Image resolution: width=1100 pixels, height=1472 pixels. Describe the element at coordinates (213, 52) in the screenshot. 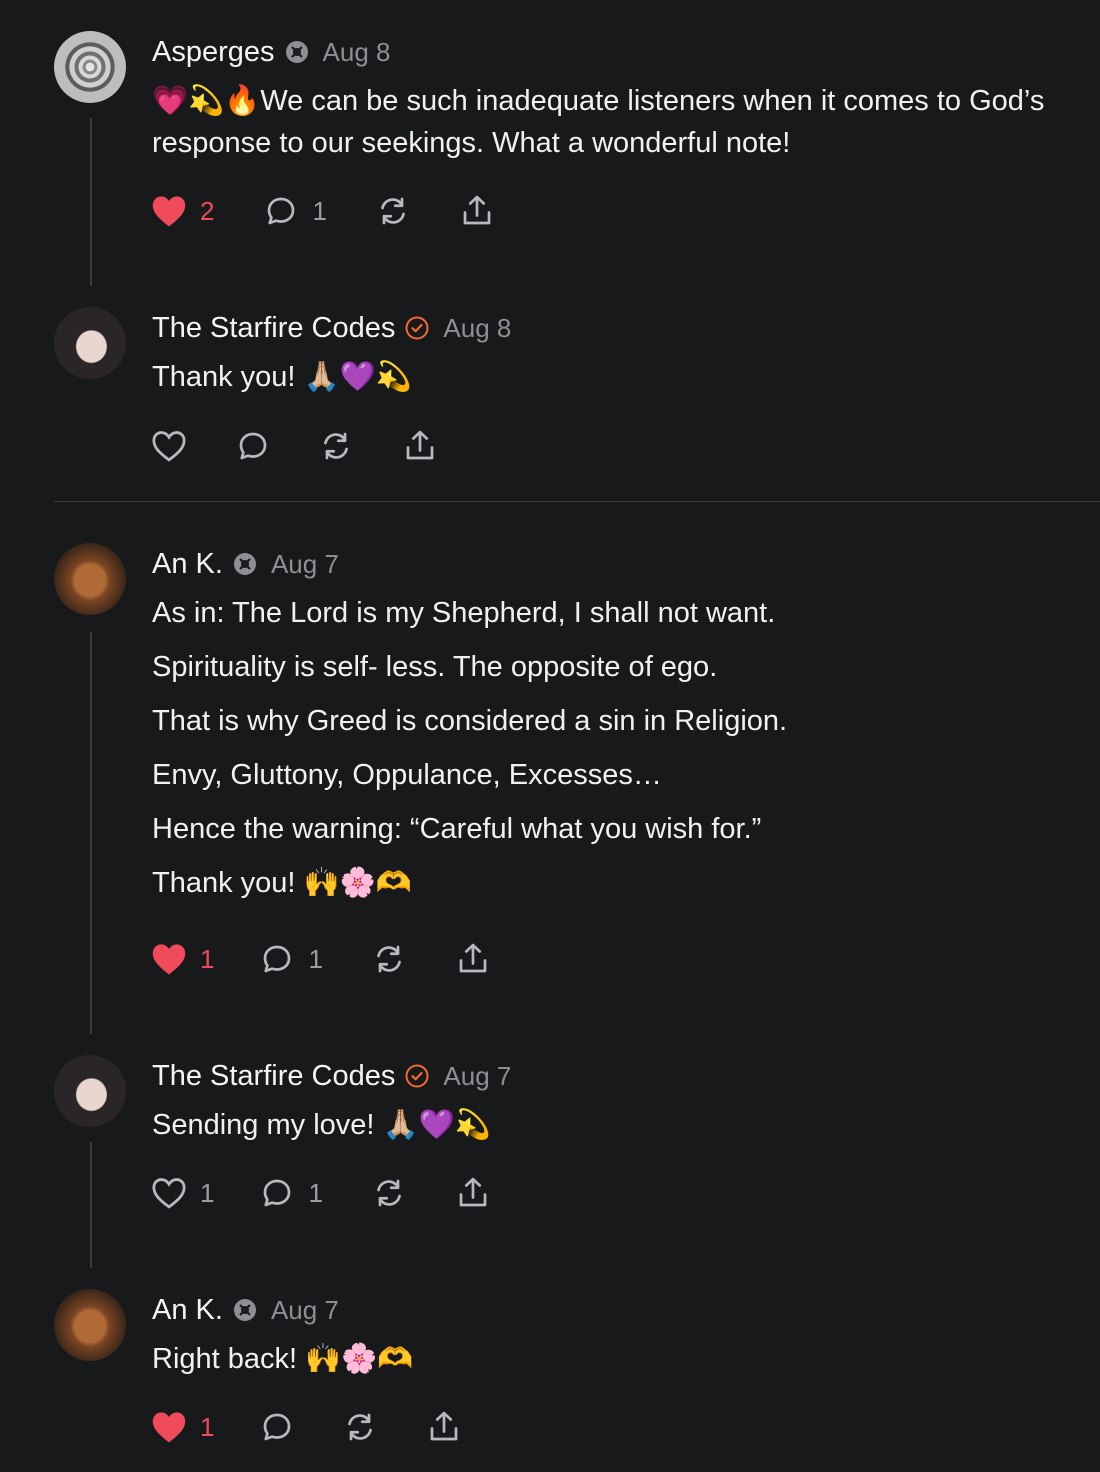

I see `author-name: Asperges` at that location.